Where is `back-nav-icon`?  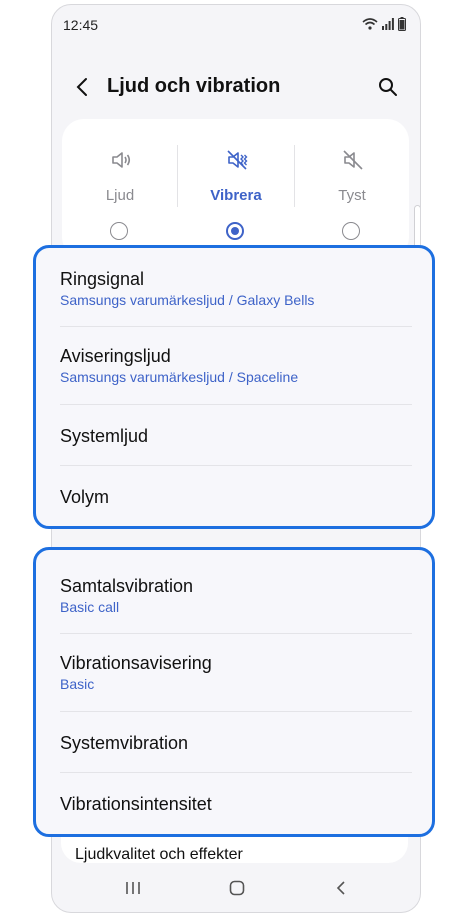
back-nav-icon is located at coordinates (340, 888).